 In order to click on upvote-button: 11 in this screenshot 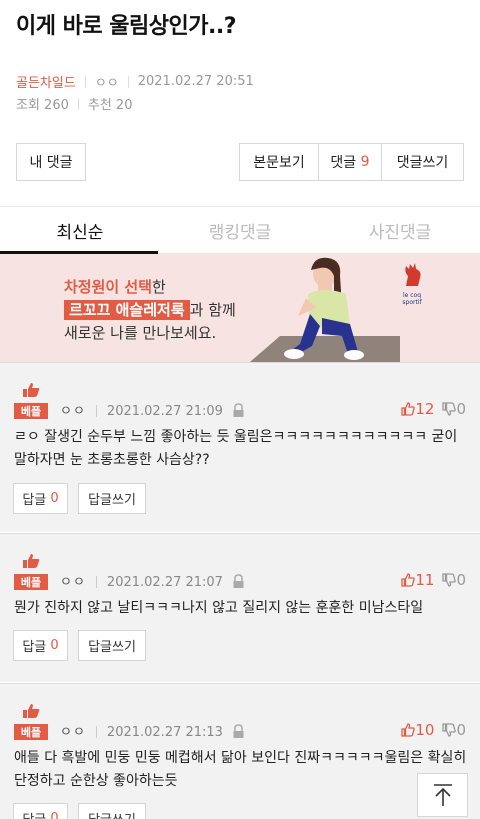, I will do `click(417, 580)`.